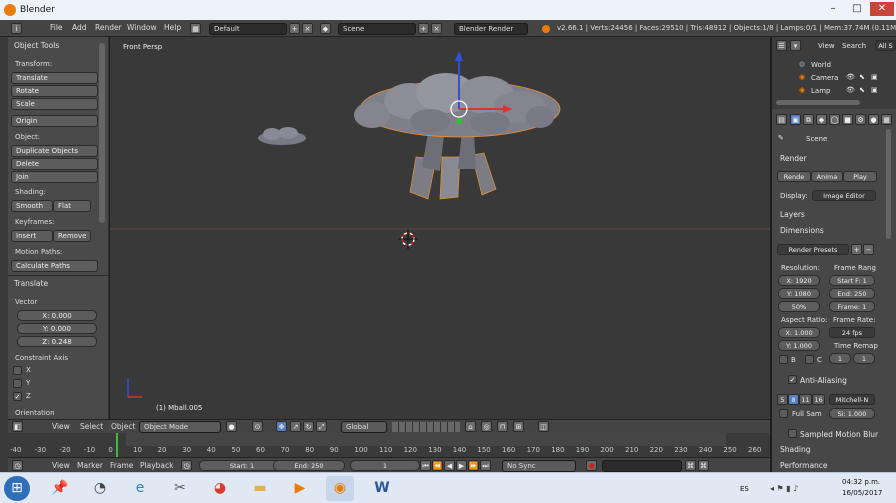 The width and height of the screenshot is (896, 503). What do you see at coordinates (61, 465) in the screenshot?
I see `timeline-view-menu: View` at bounding box center [61, 465].